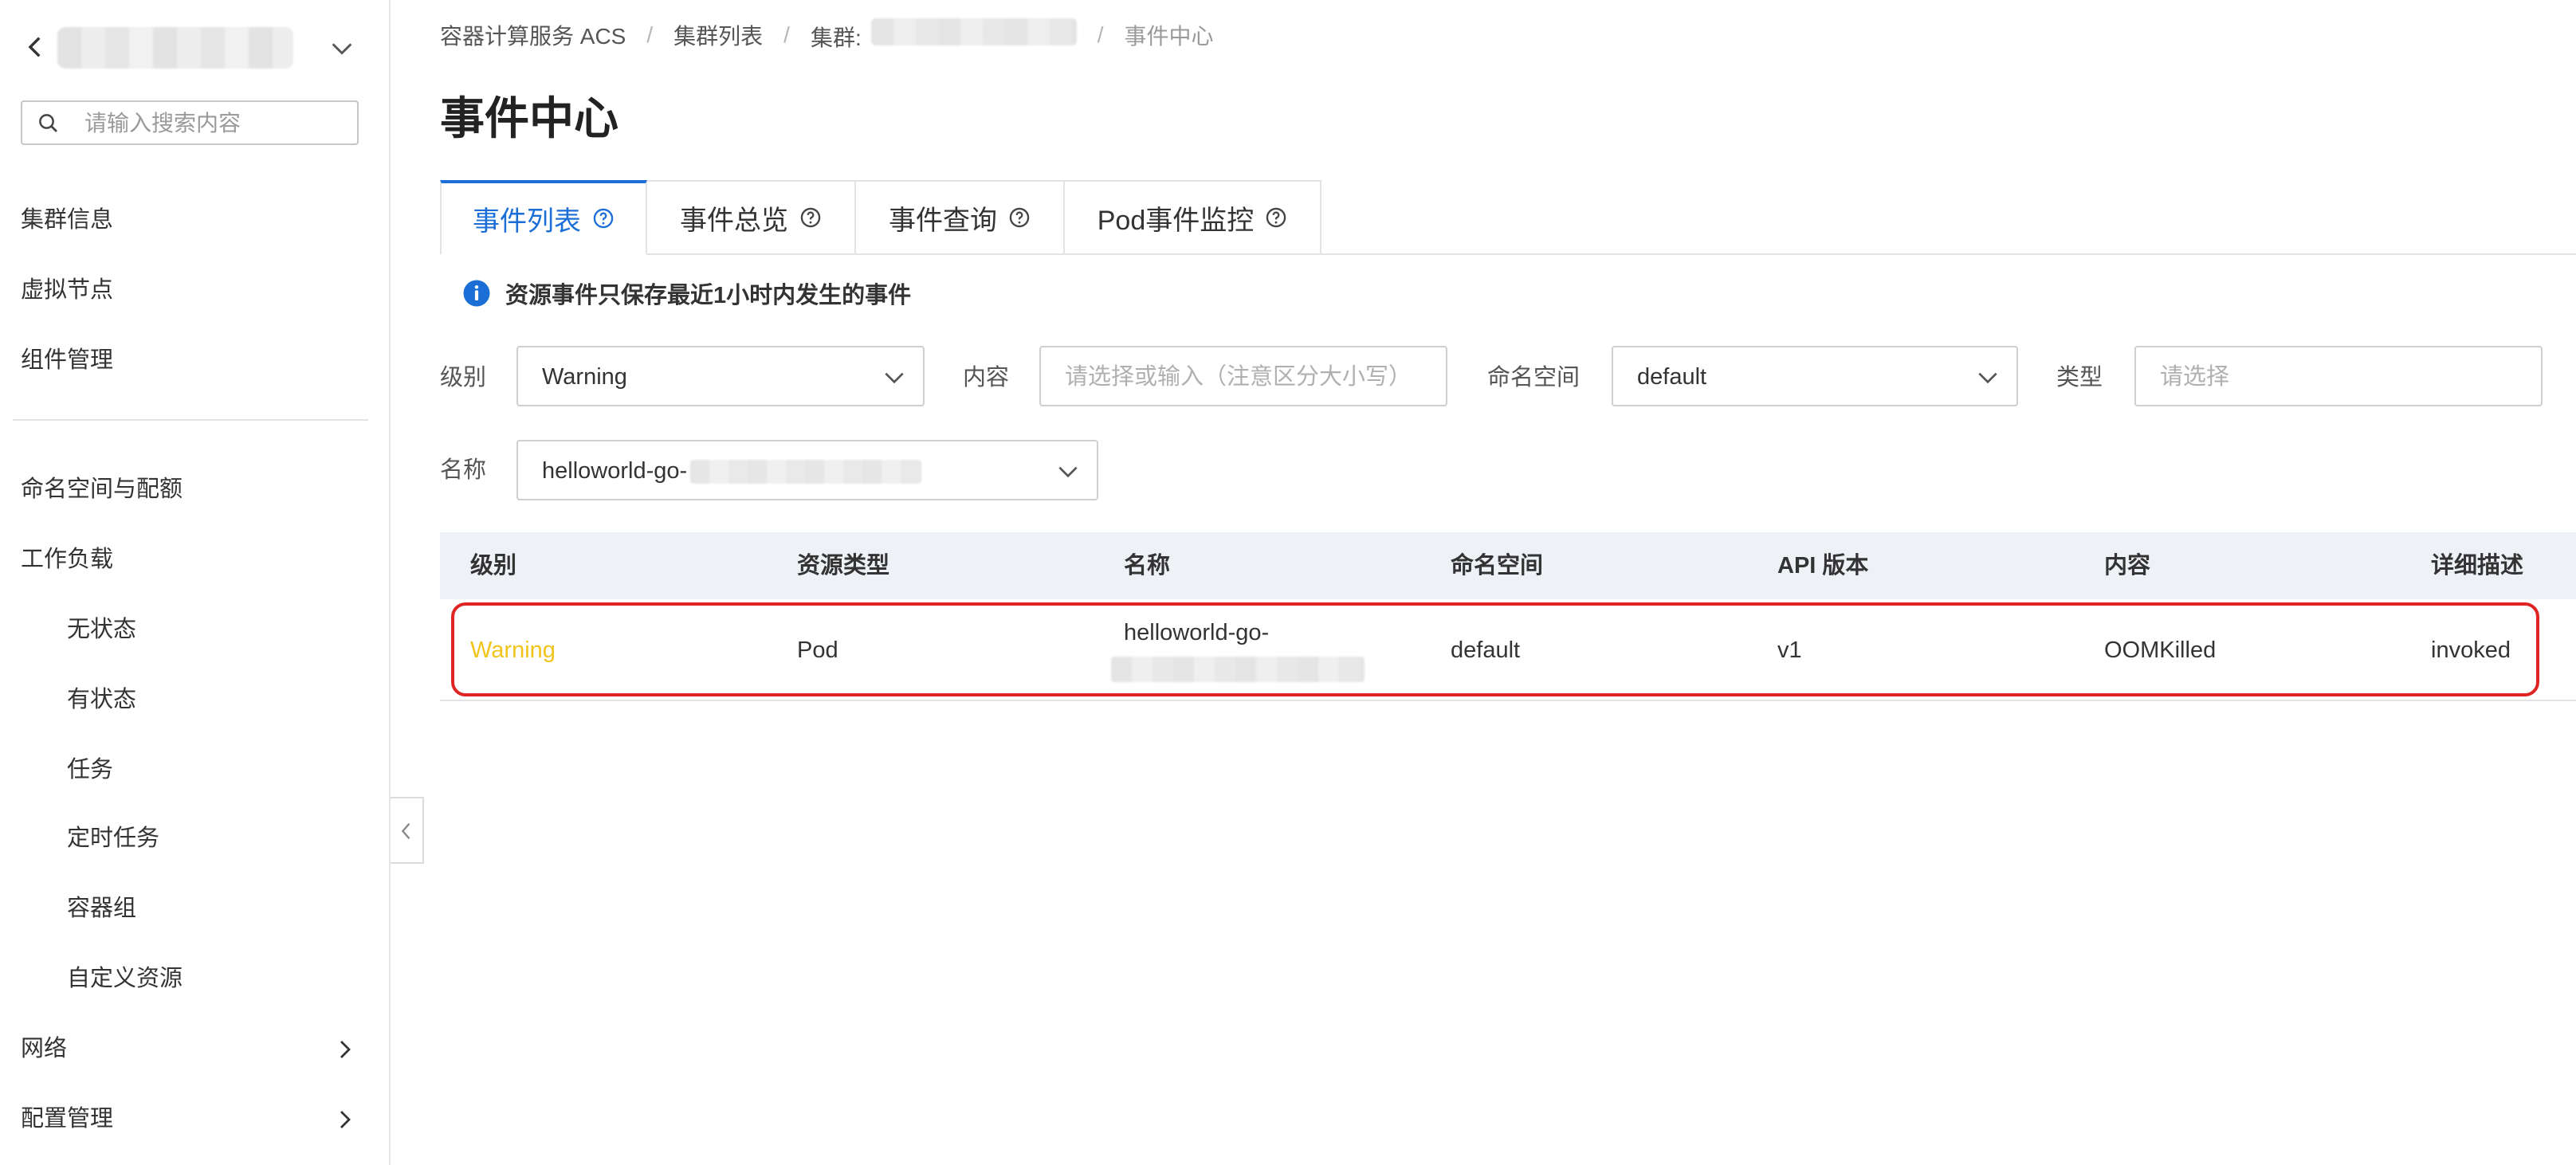 This screenshot has width=2576, height=1165. Describe the element at coordinates (943, 220) in the screenshot. I see `tab-label: 事件查询` at that location.